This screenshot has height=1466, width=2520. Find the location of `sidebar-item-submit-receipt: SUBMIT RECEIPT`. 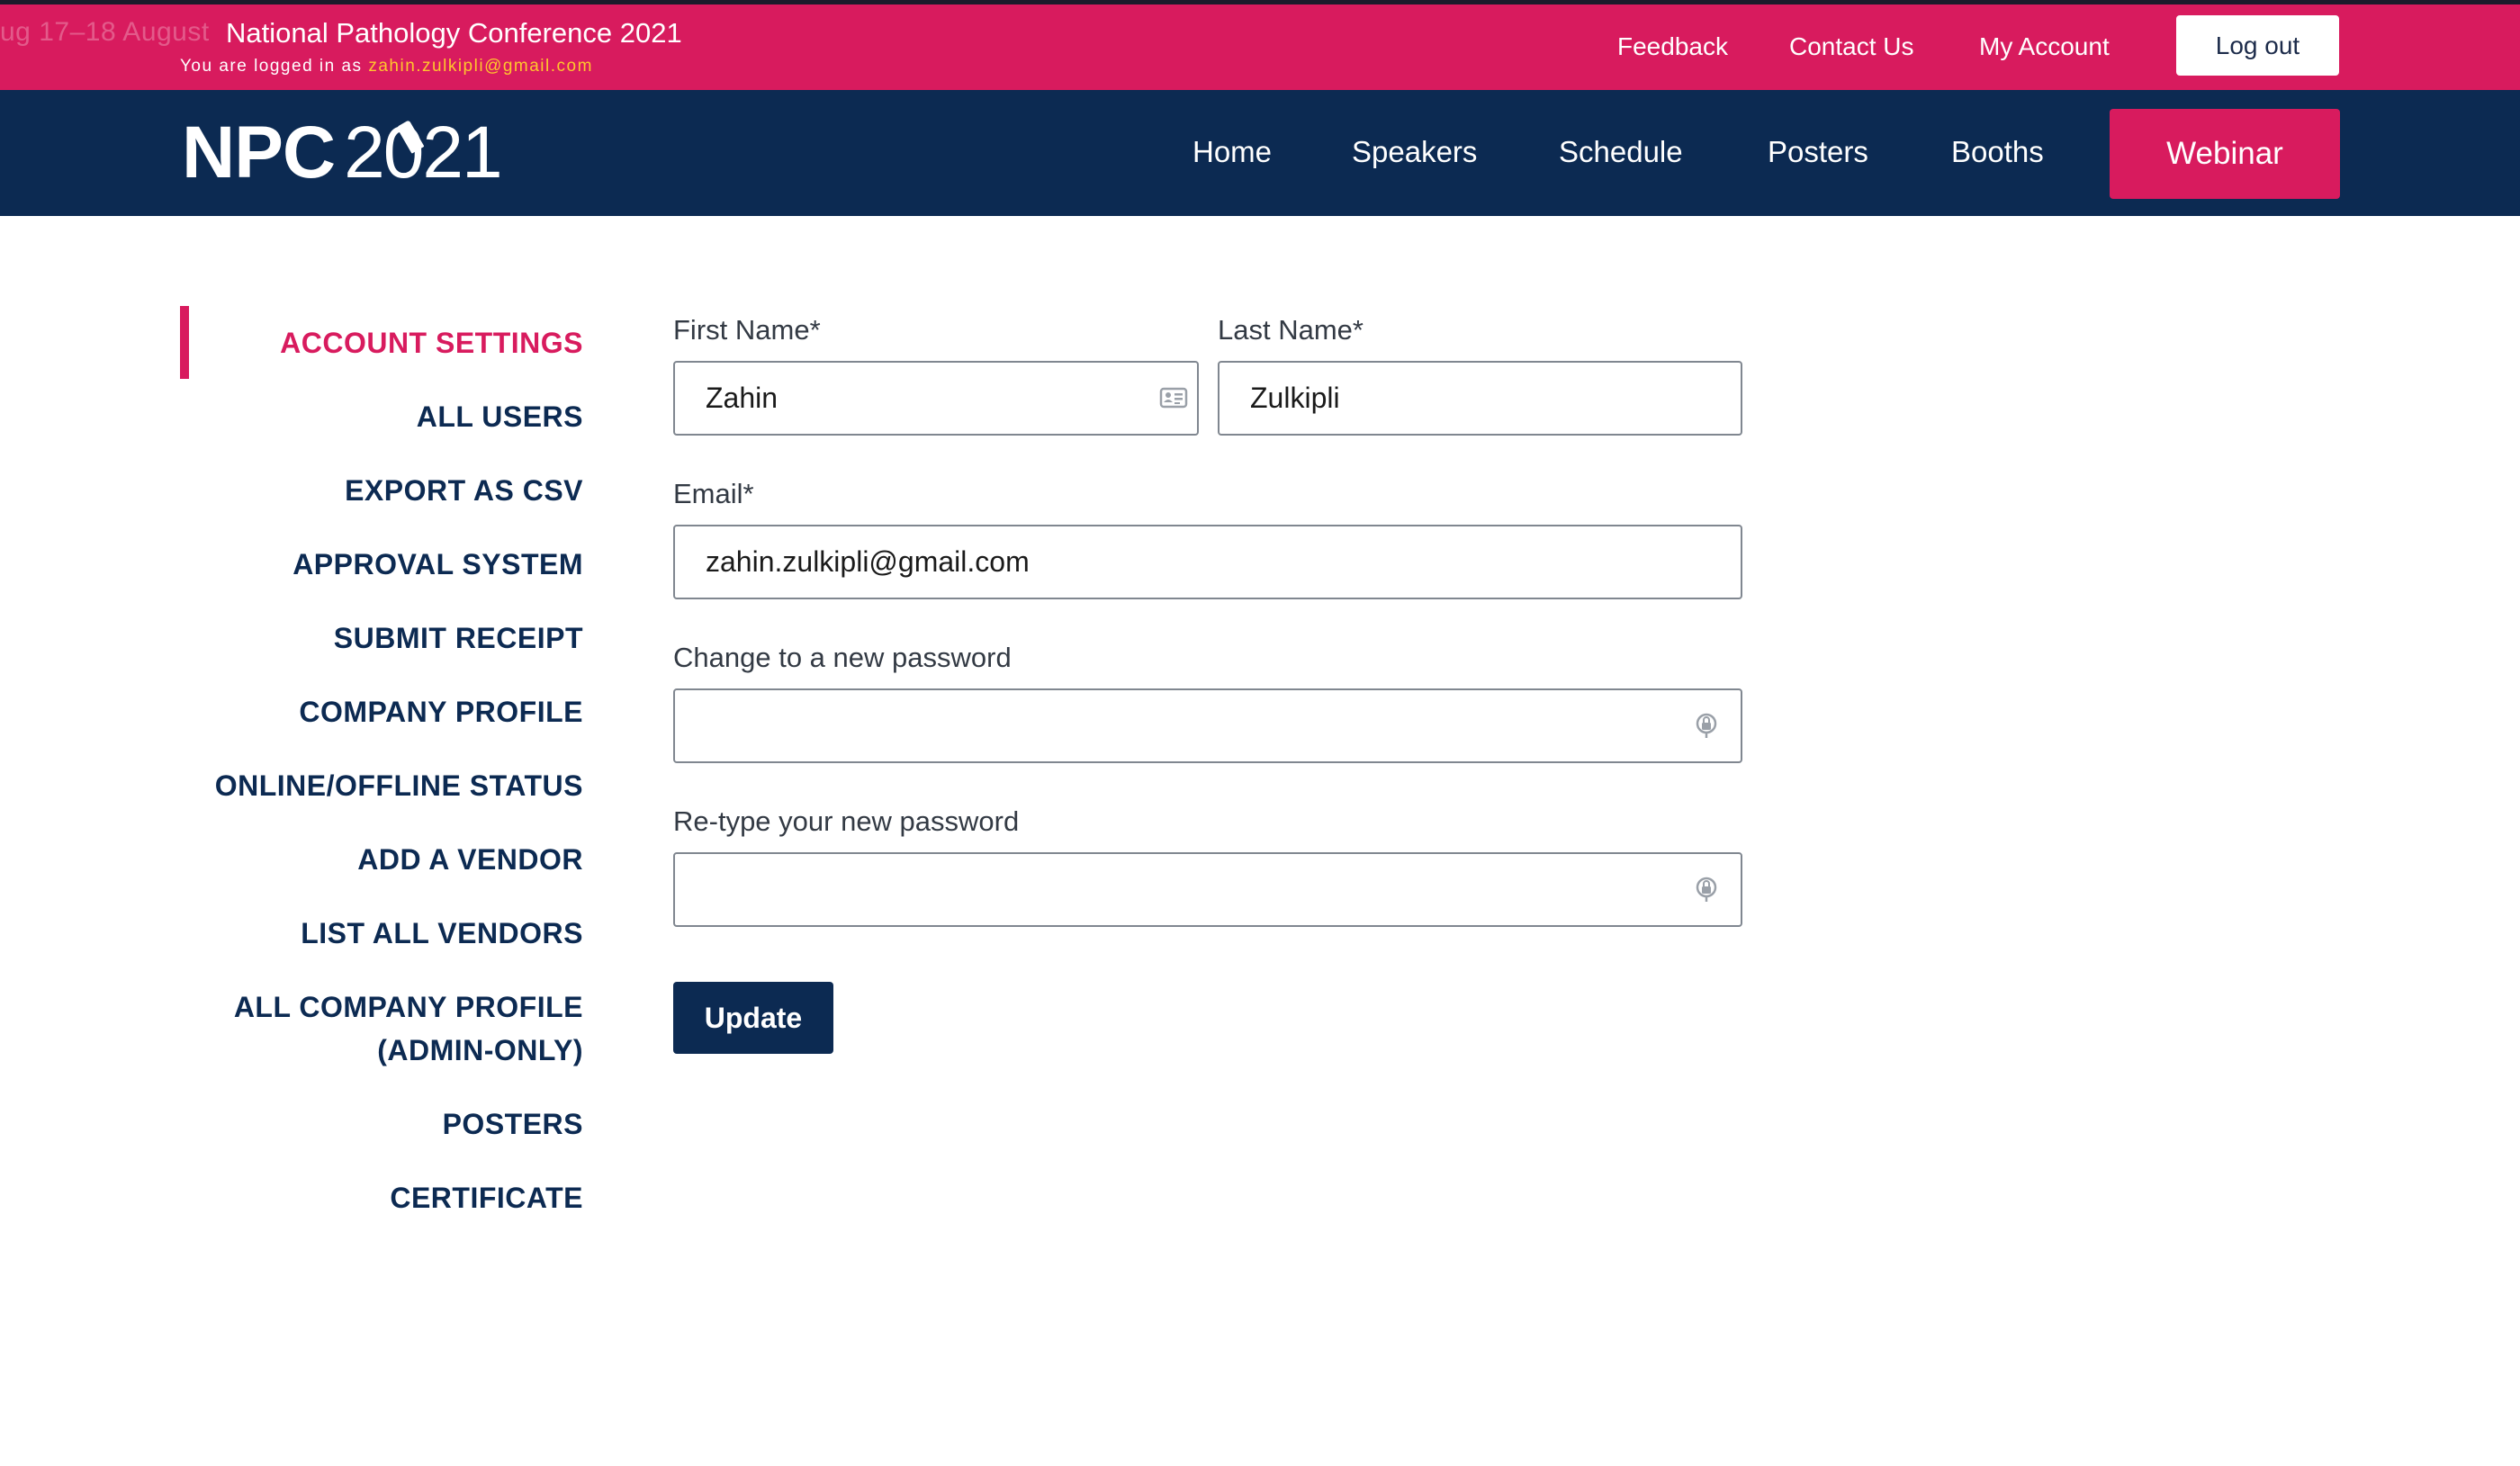

sidebar-item-submit-receipt: SUBMIT RECEIPT is located at coordinates (458, 638).